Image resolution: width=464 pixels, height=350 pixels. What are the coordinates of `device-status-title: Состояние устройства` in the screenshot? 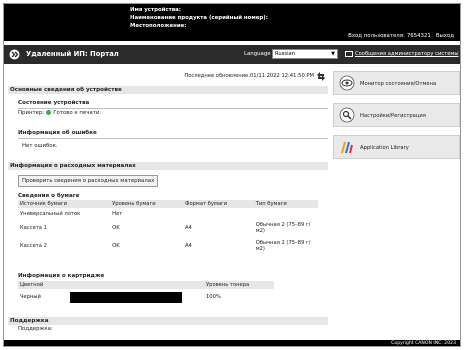 It's located at (54, 103).